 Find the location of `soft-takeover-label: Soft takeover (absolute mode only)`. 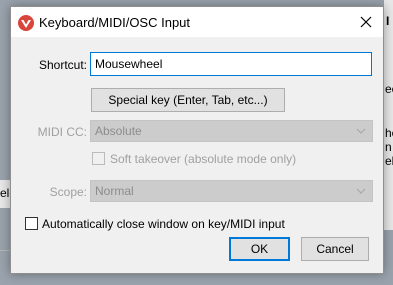

soft-takeover-label: Soft takeover (absolute mode only) is located at coordinates (203, 159).